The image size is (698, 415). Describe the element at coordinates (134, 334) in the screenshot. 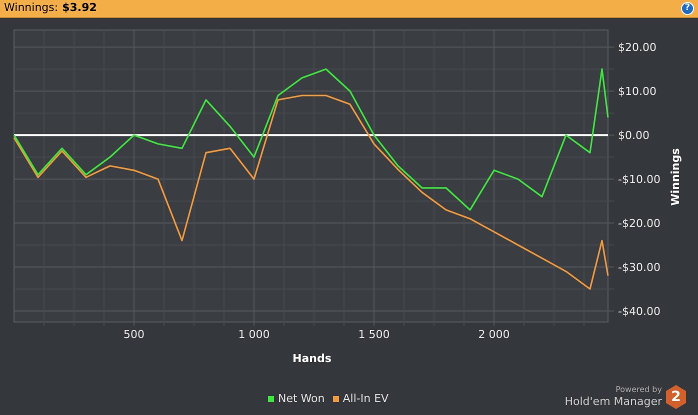

I see `x-tick-label: 500` at that location.